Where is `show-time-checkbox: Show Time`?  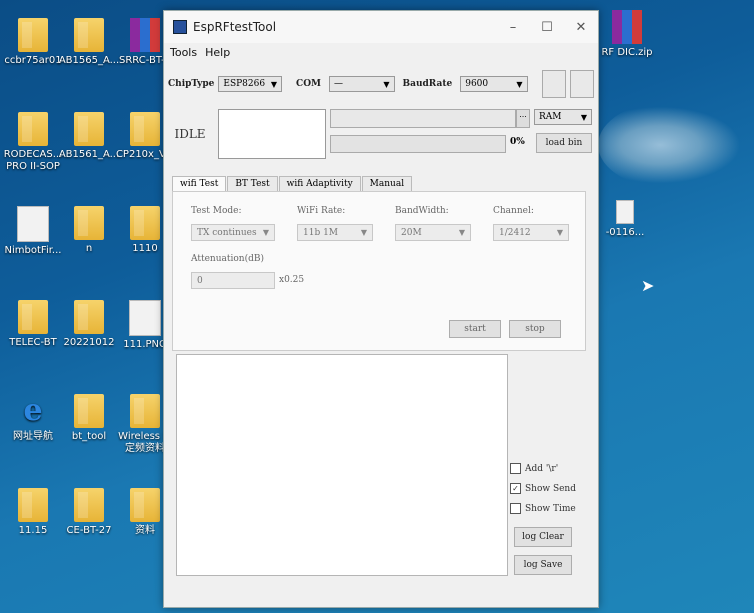 show-time-checkbox: Show Time is located at coordinates (543, 508).